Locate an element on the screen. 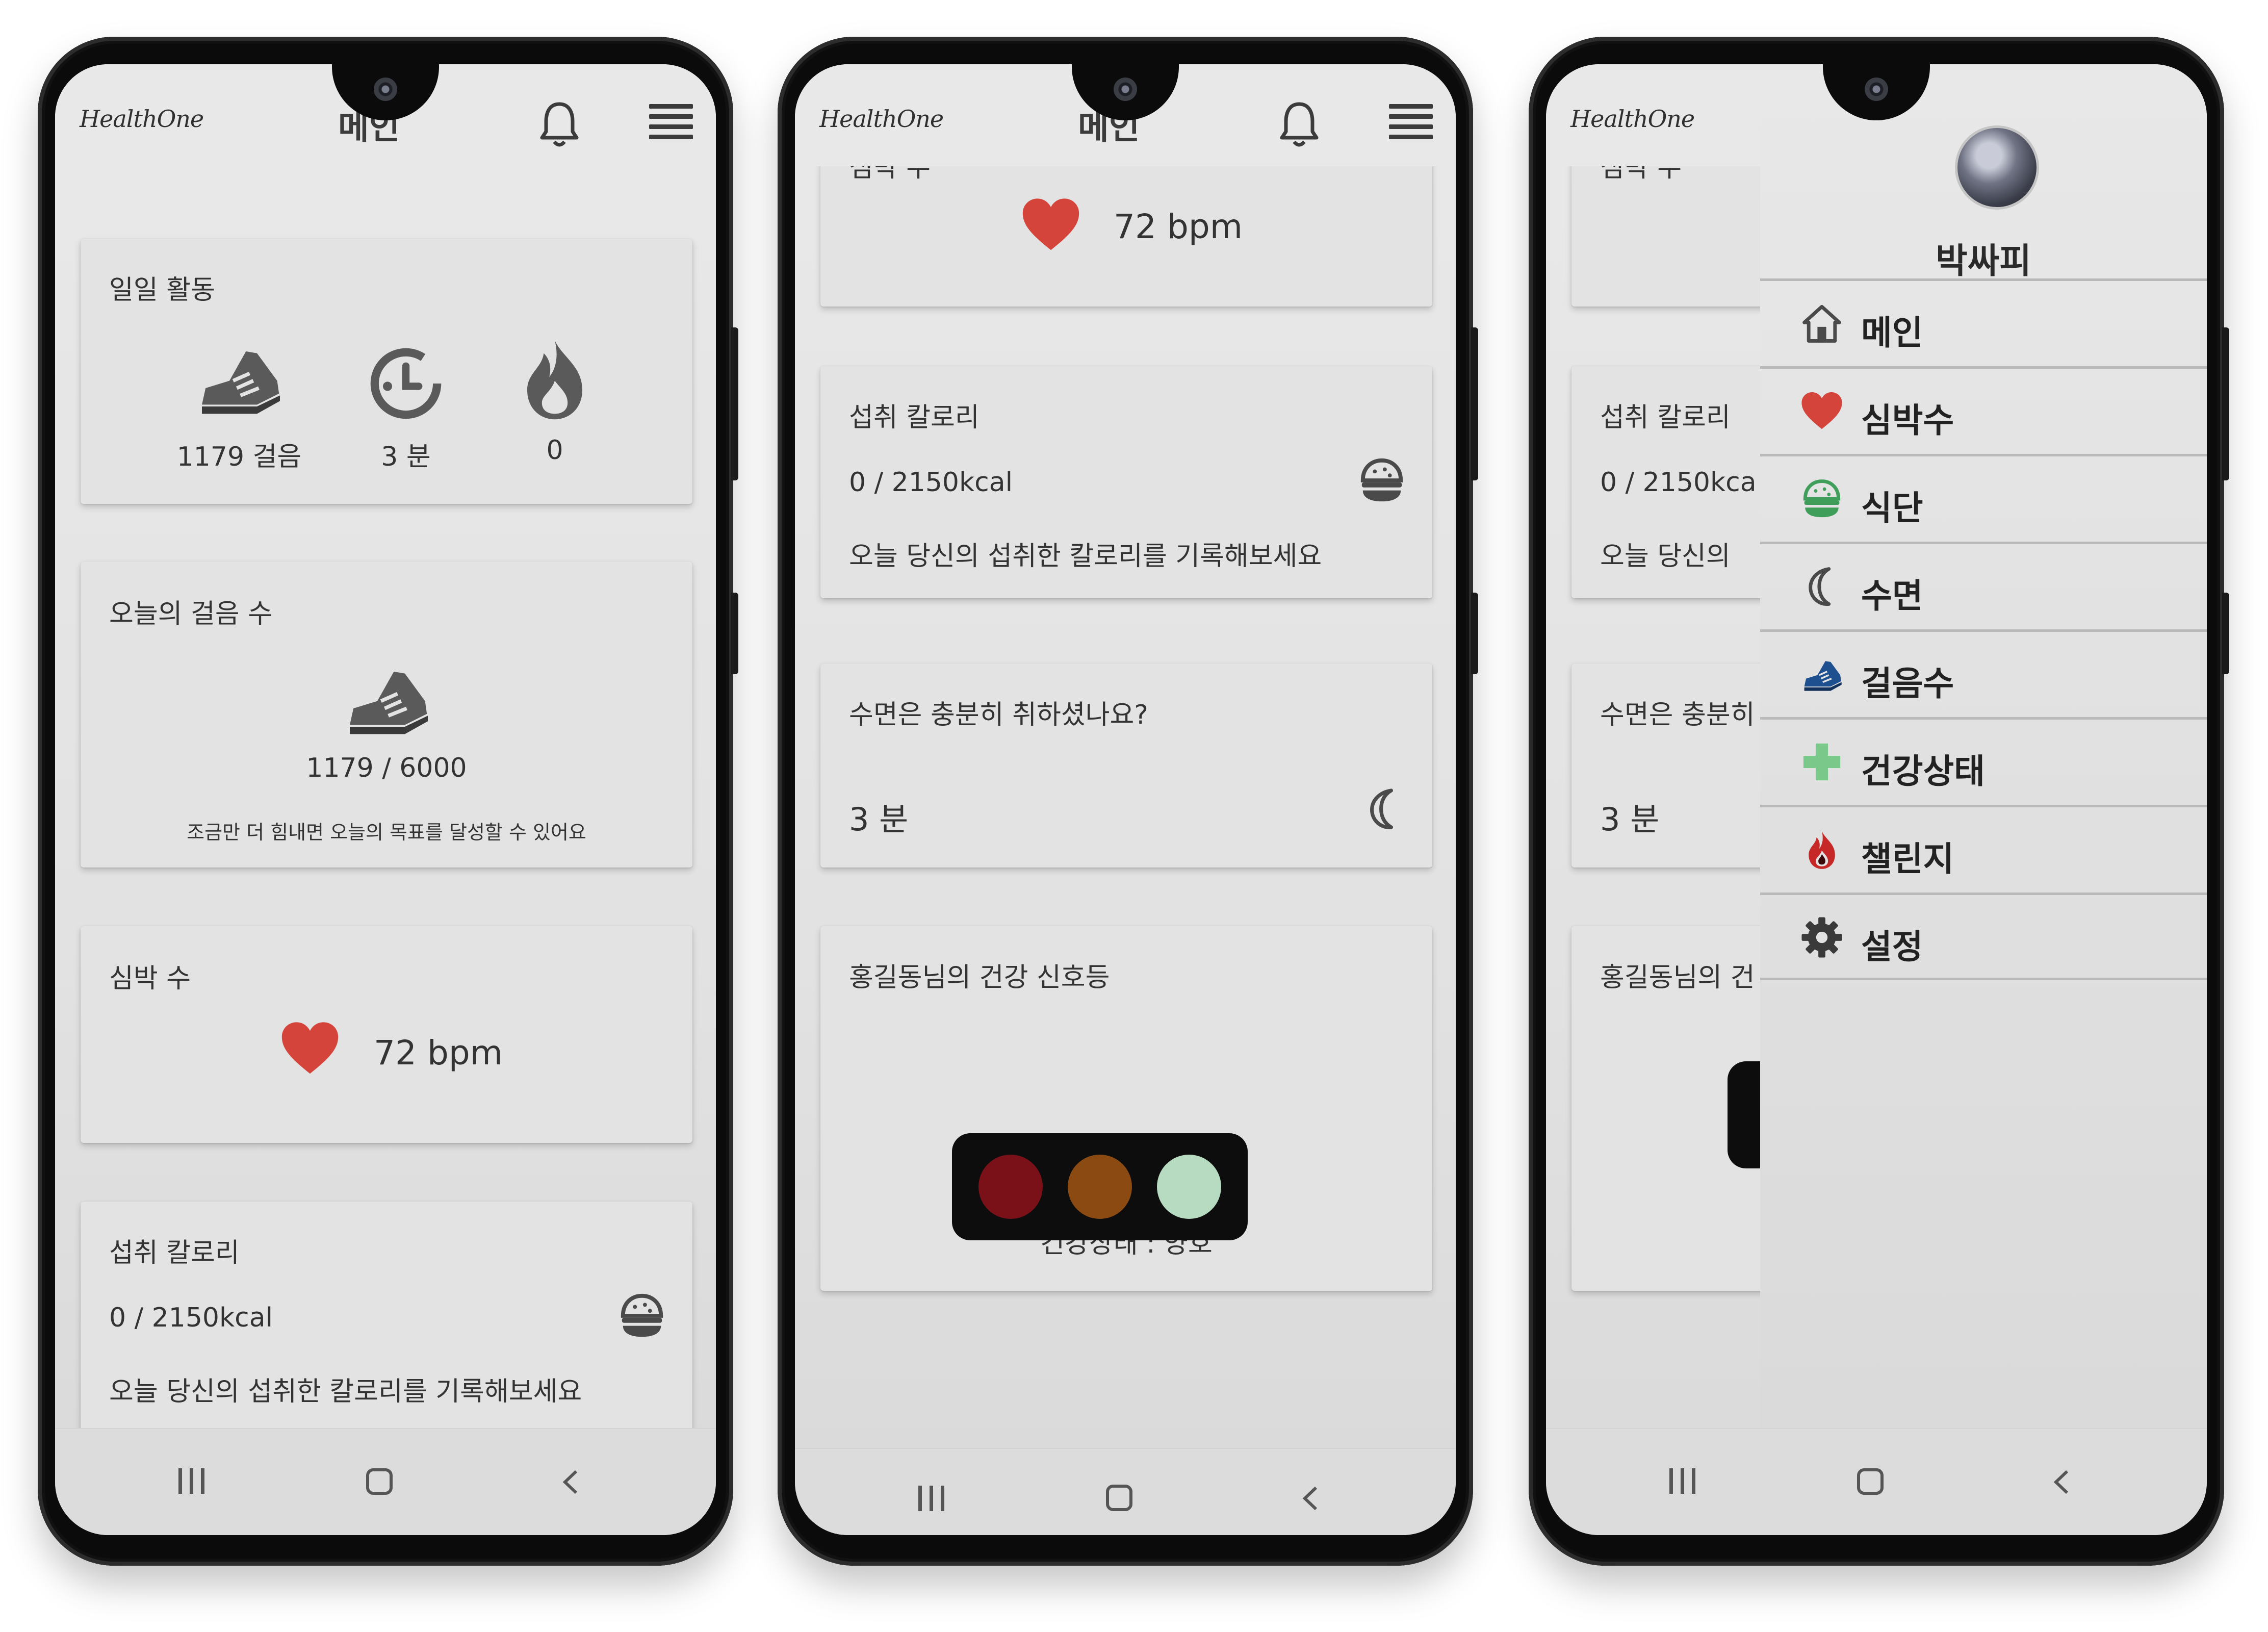  drawer-item-label: 챌린지 is located at coordinates (1908, 859).